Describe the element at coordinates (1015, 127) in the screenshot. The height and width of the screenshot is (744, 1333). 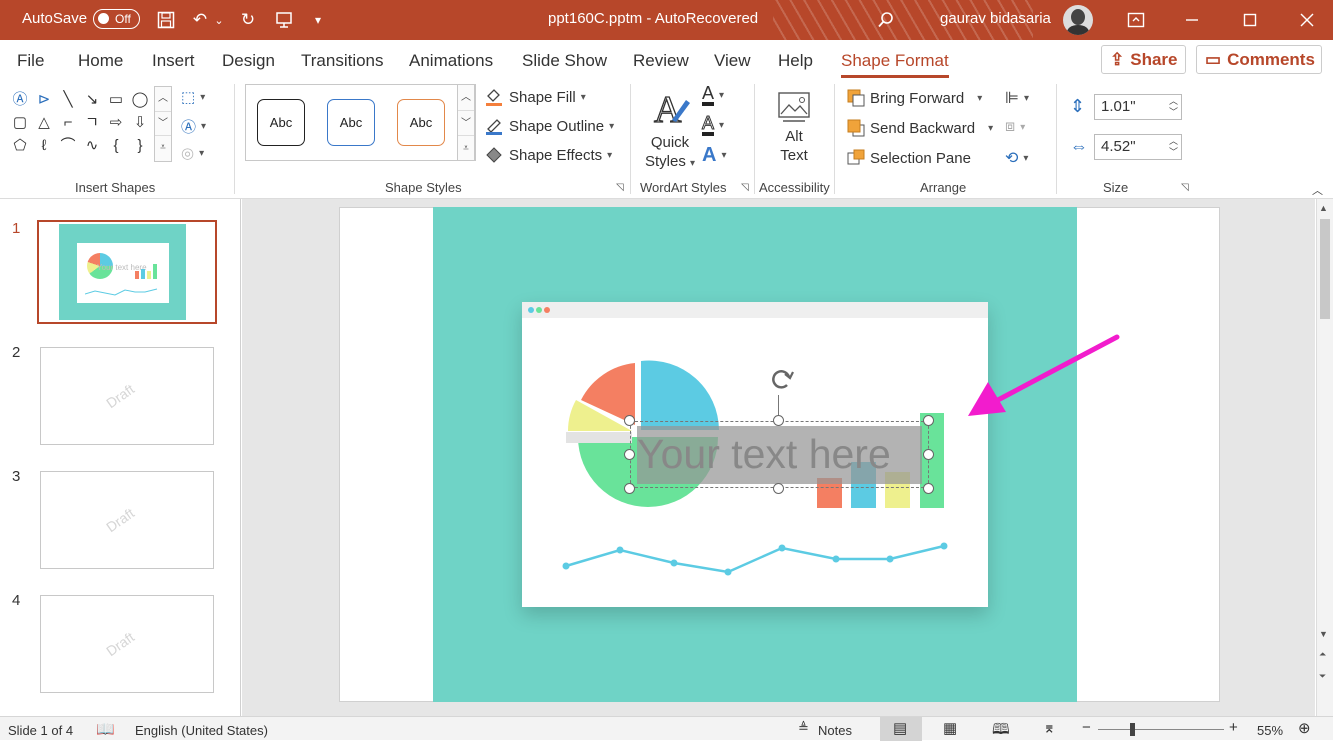
I see `group-button: ⧈ ▾` at that location.